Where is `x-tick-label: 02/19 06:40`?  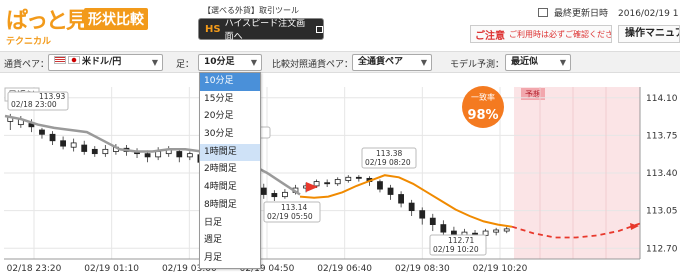 x-tick-label: 02/19 06:40 is located at coordinates (344, 269).